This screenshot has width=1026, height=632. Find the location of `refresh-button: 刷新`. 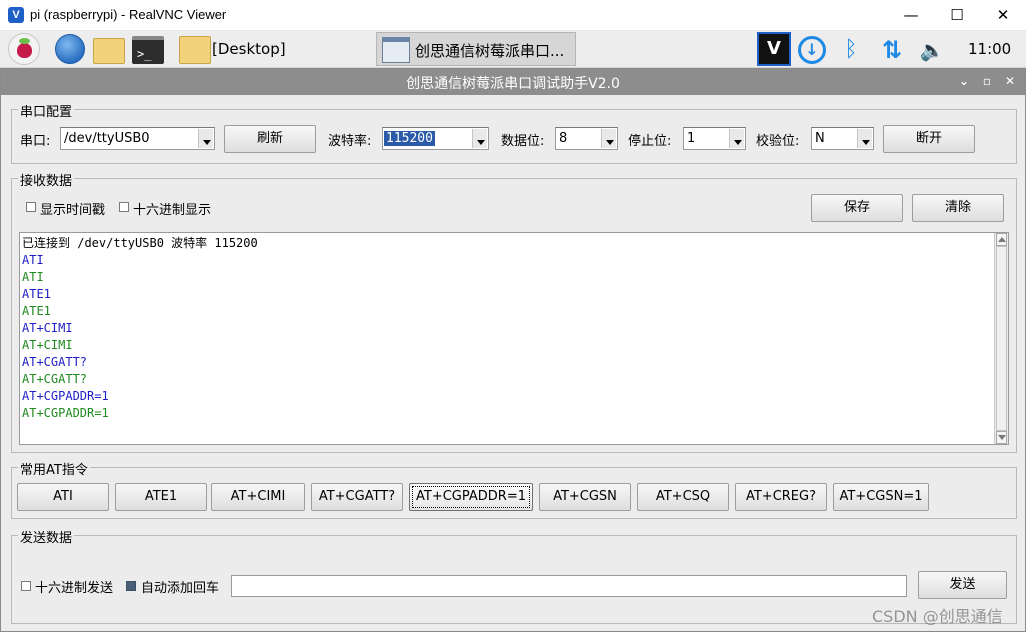

refresh-button: 刷新 is located at coordinates (270, 139).